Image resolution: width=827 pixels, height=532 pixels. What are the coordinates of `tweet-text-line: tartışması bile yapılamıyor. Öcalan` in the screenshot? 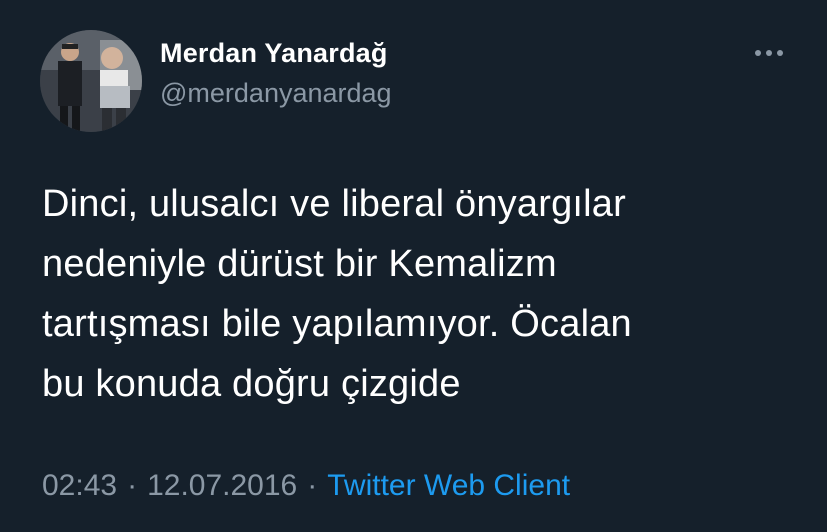 It's located at (337, 324).